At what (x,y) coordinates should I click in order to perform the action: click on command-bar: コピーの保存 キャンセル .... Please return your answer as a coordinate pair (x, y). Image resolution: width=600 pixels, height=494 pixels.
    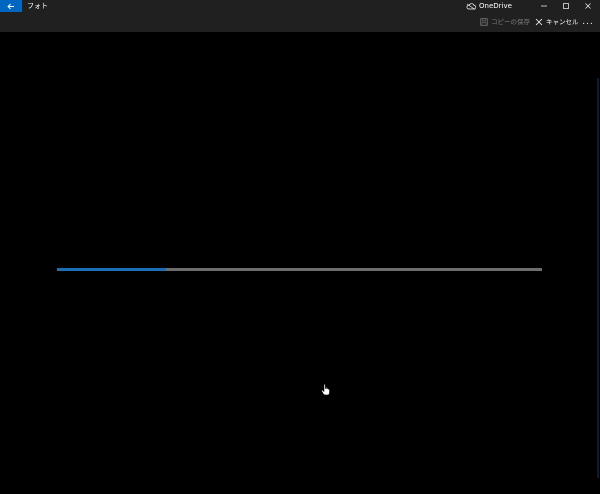
    Looking at the image, I should click on (300, 22).